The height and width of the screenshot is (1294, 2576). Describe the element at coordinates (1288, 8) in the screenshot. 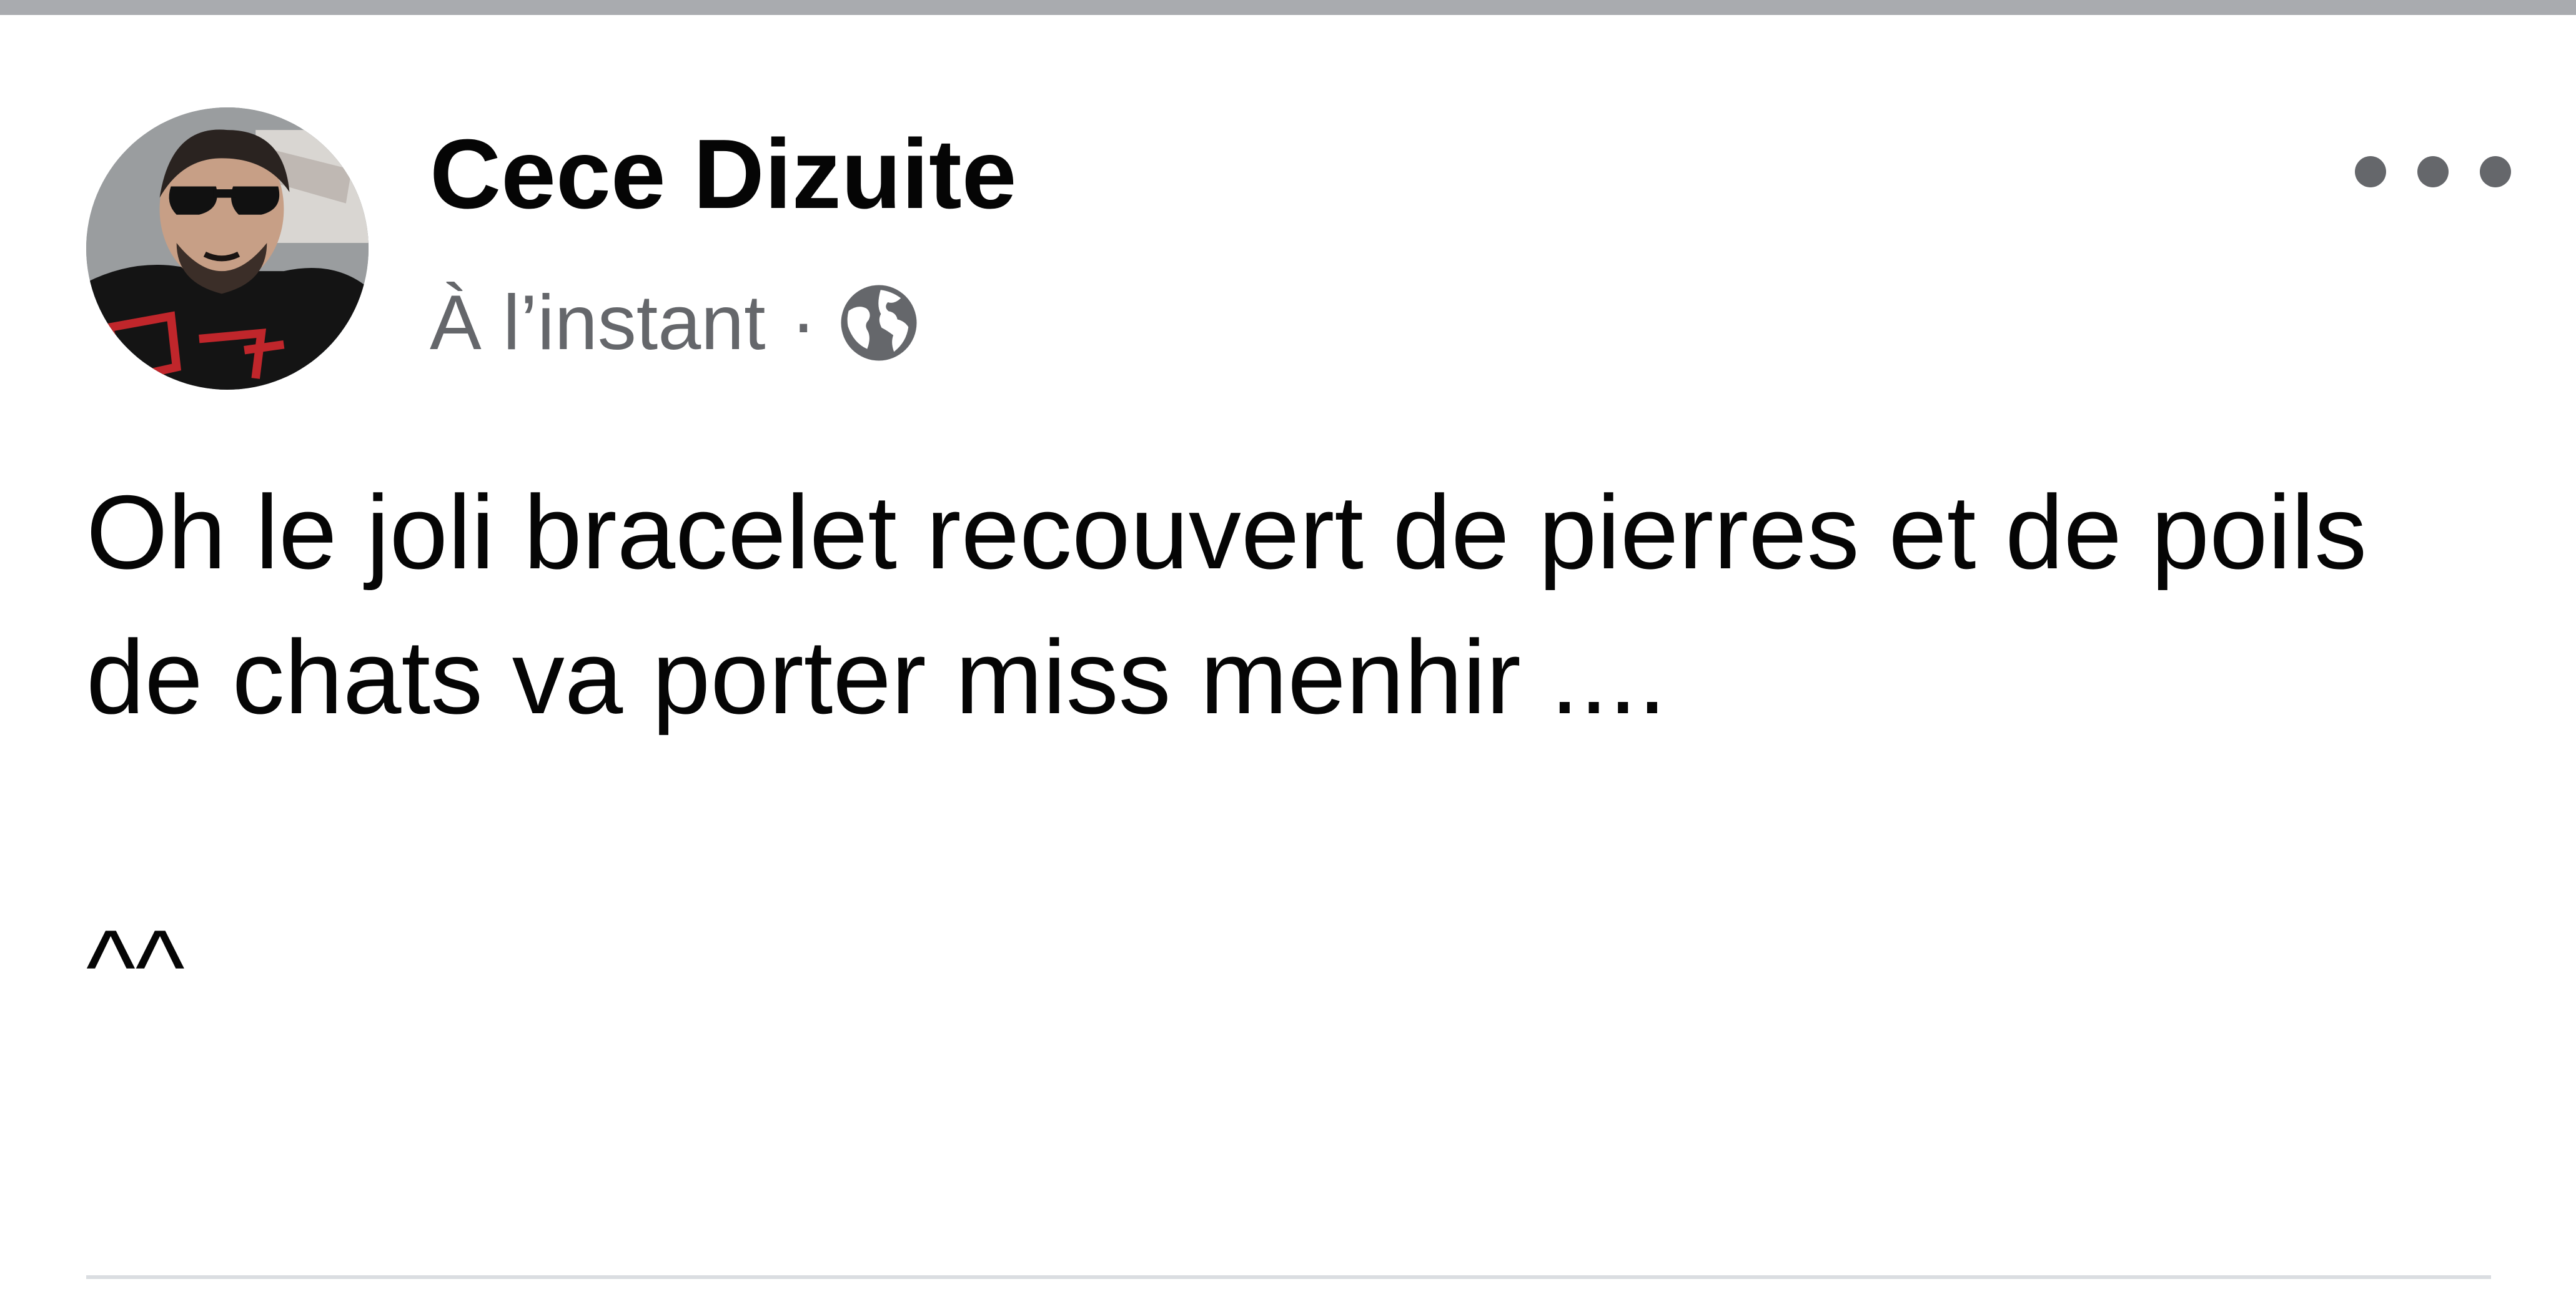

I see `top-divider` at that location.